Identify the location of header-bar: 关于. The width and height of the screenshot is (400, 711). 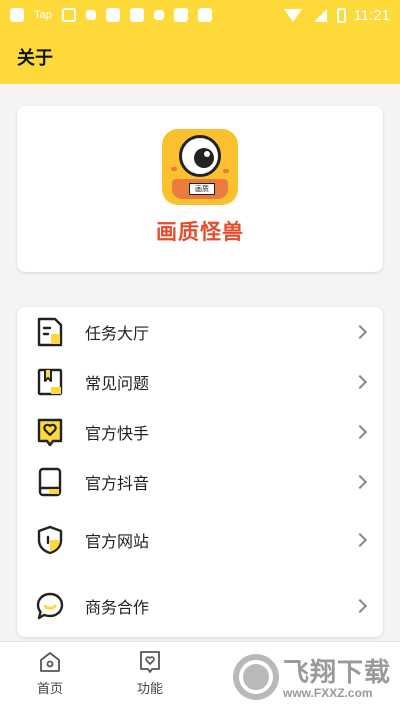
(200, 57).